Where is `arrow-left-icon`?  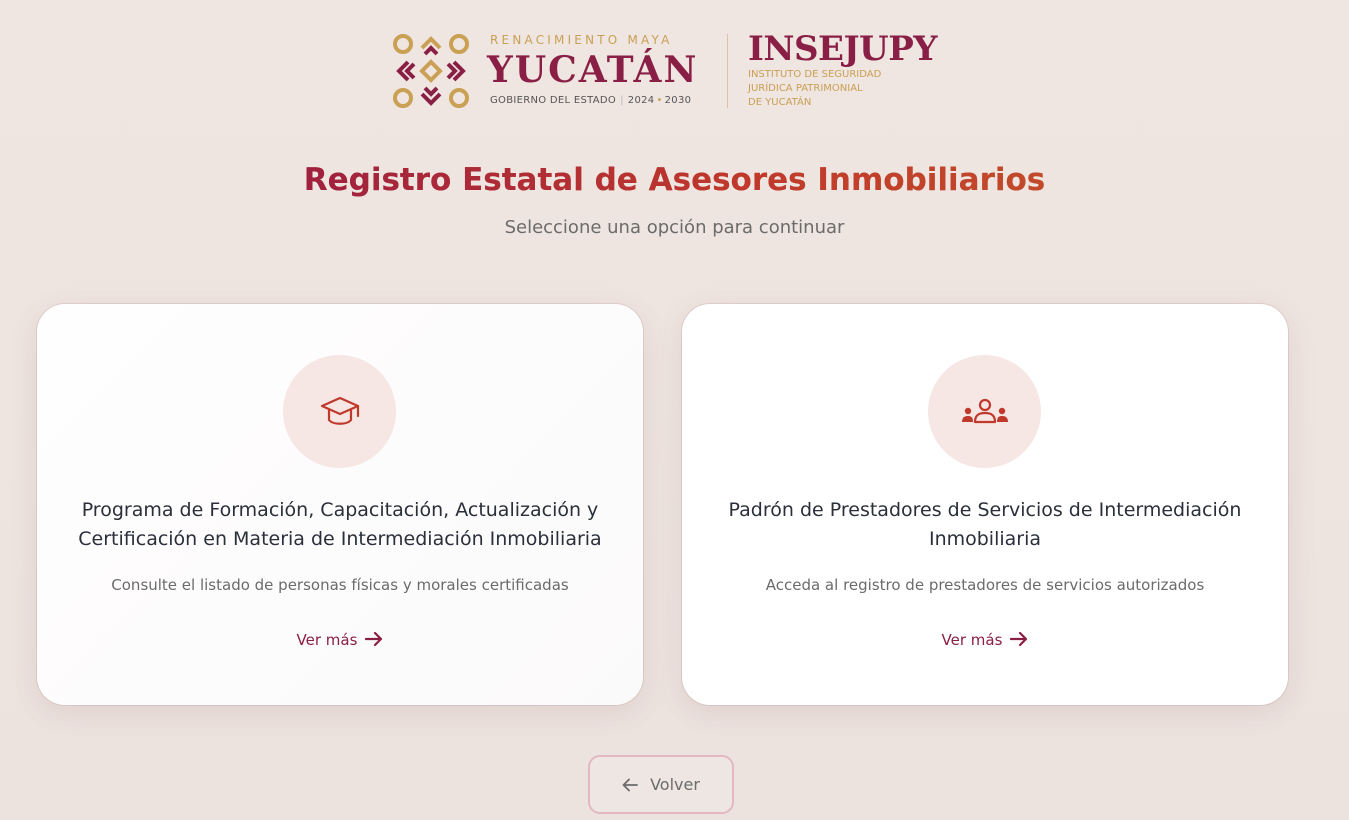
arrow-left-icon is located at coordinates (630, 785).